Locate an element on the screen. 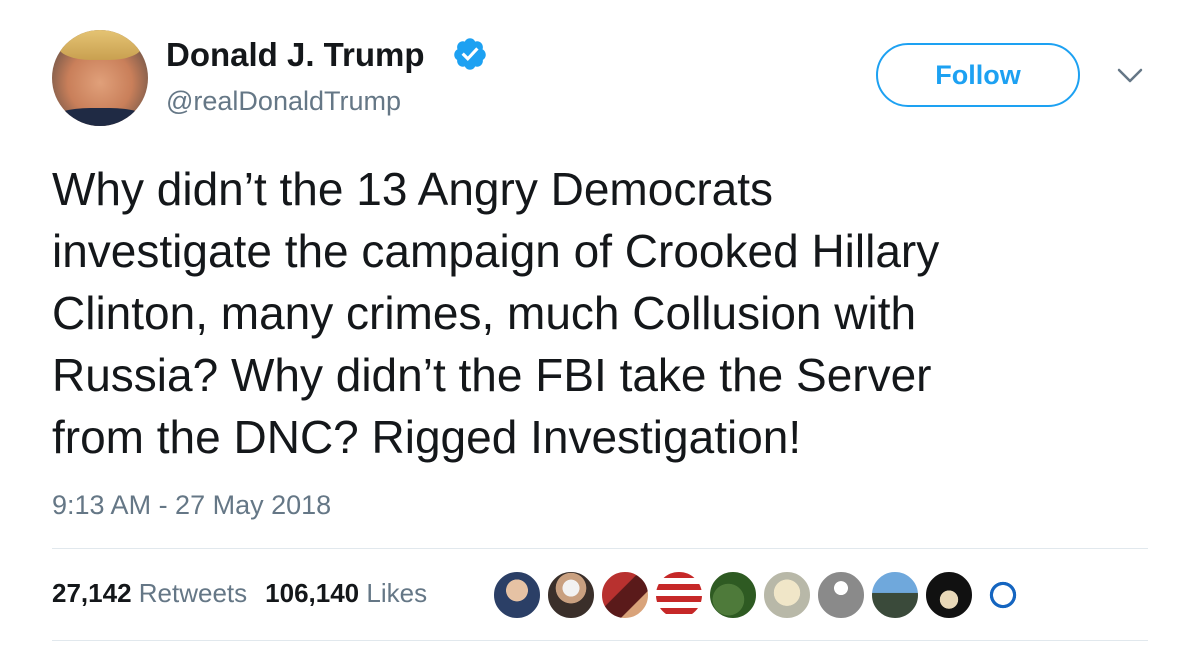 The image size is (1200, 655). follow-button: Follow is located at coordinates (978, 75).